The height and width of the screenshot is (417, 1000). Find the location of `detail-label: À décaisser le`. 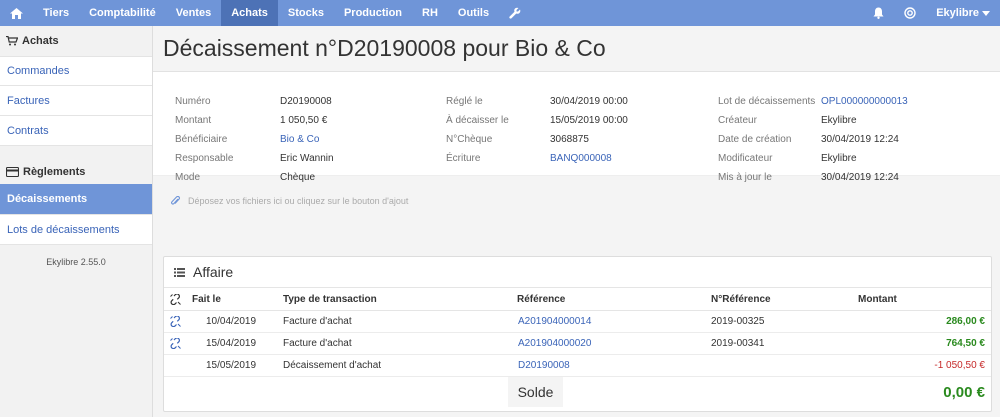

detail-label: À décaisser le is located at coordinates (477, 120).